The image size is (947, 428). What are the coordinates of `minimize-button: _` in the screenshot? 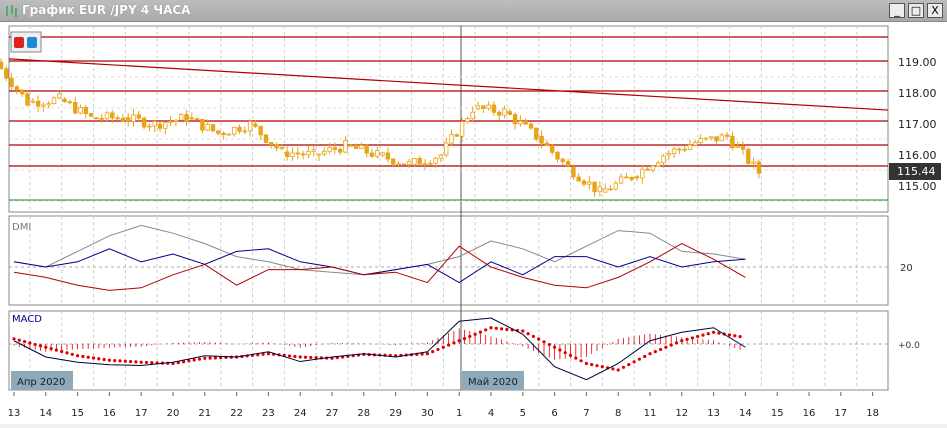 It's located at (897, 10).